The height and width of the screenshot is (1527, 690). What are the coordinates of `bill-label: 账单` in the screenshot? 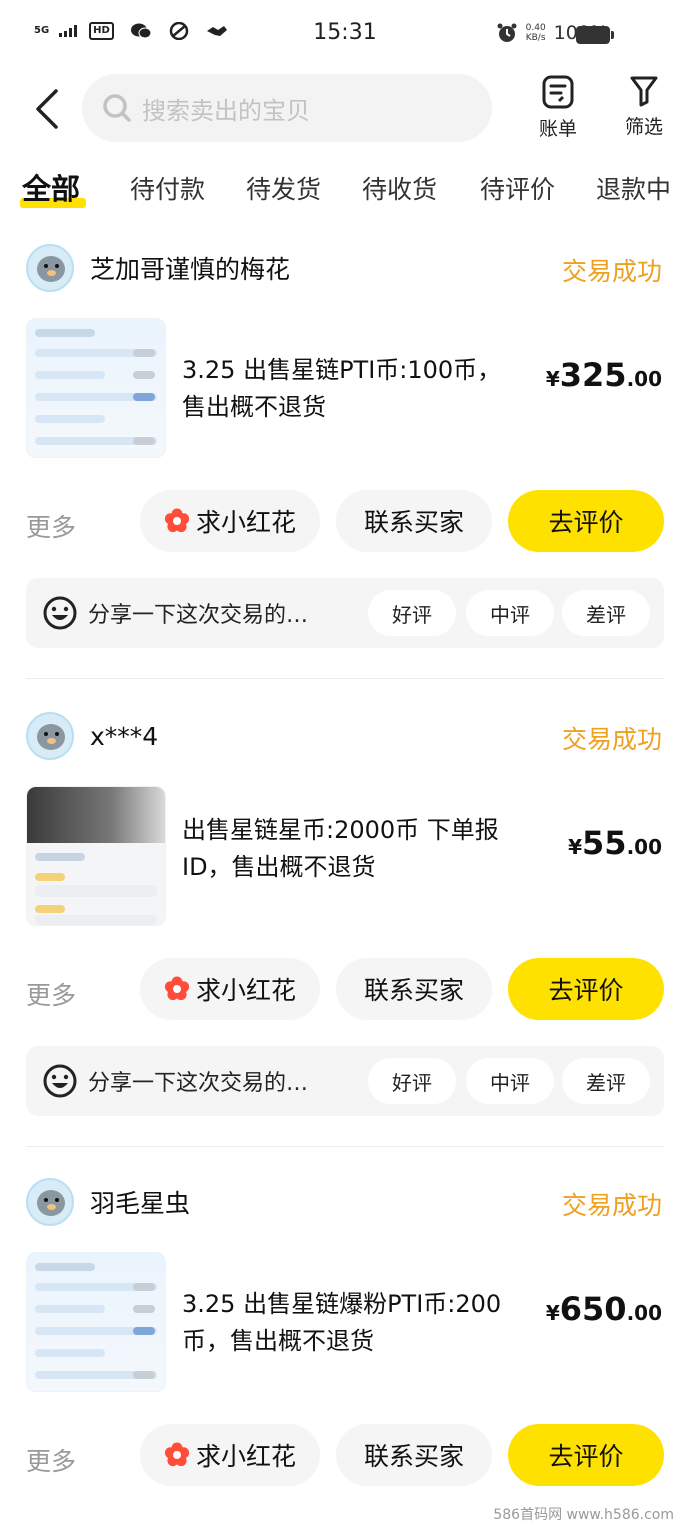 It's located at (557, 129).